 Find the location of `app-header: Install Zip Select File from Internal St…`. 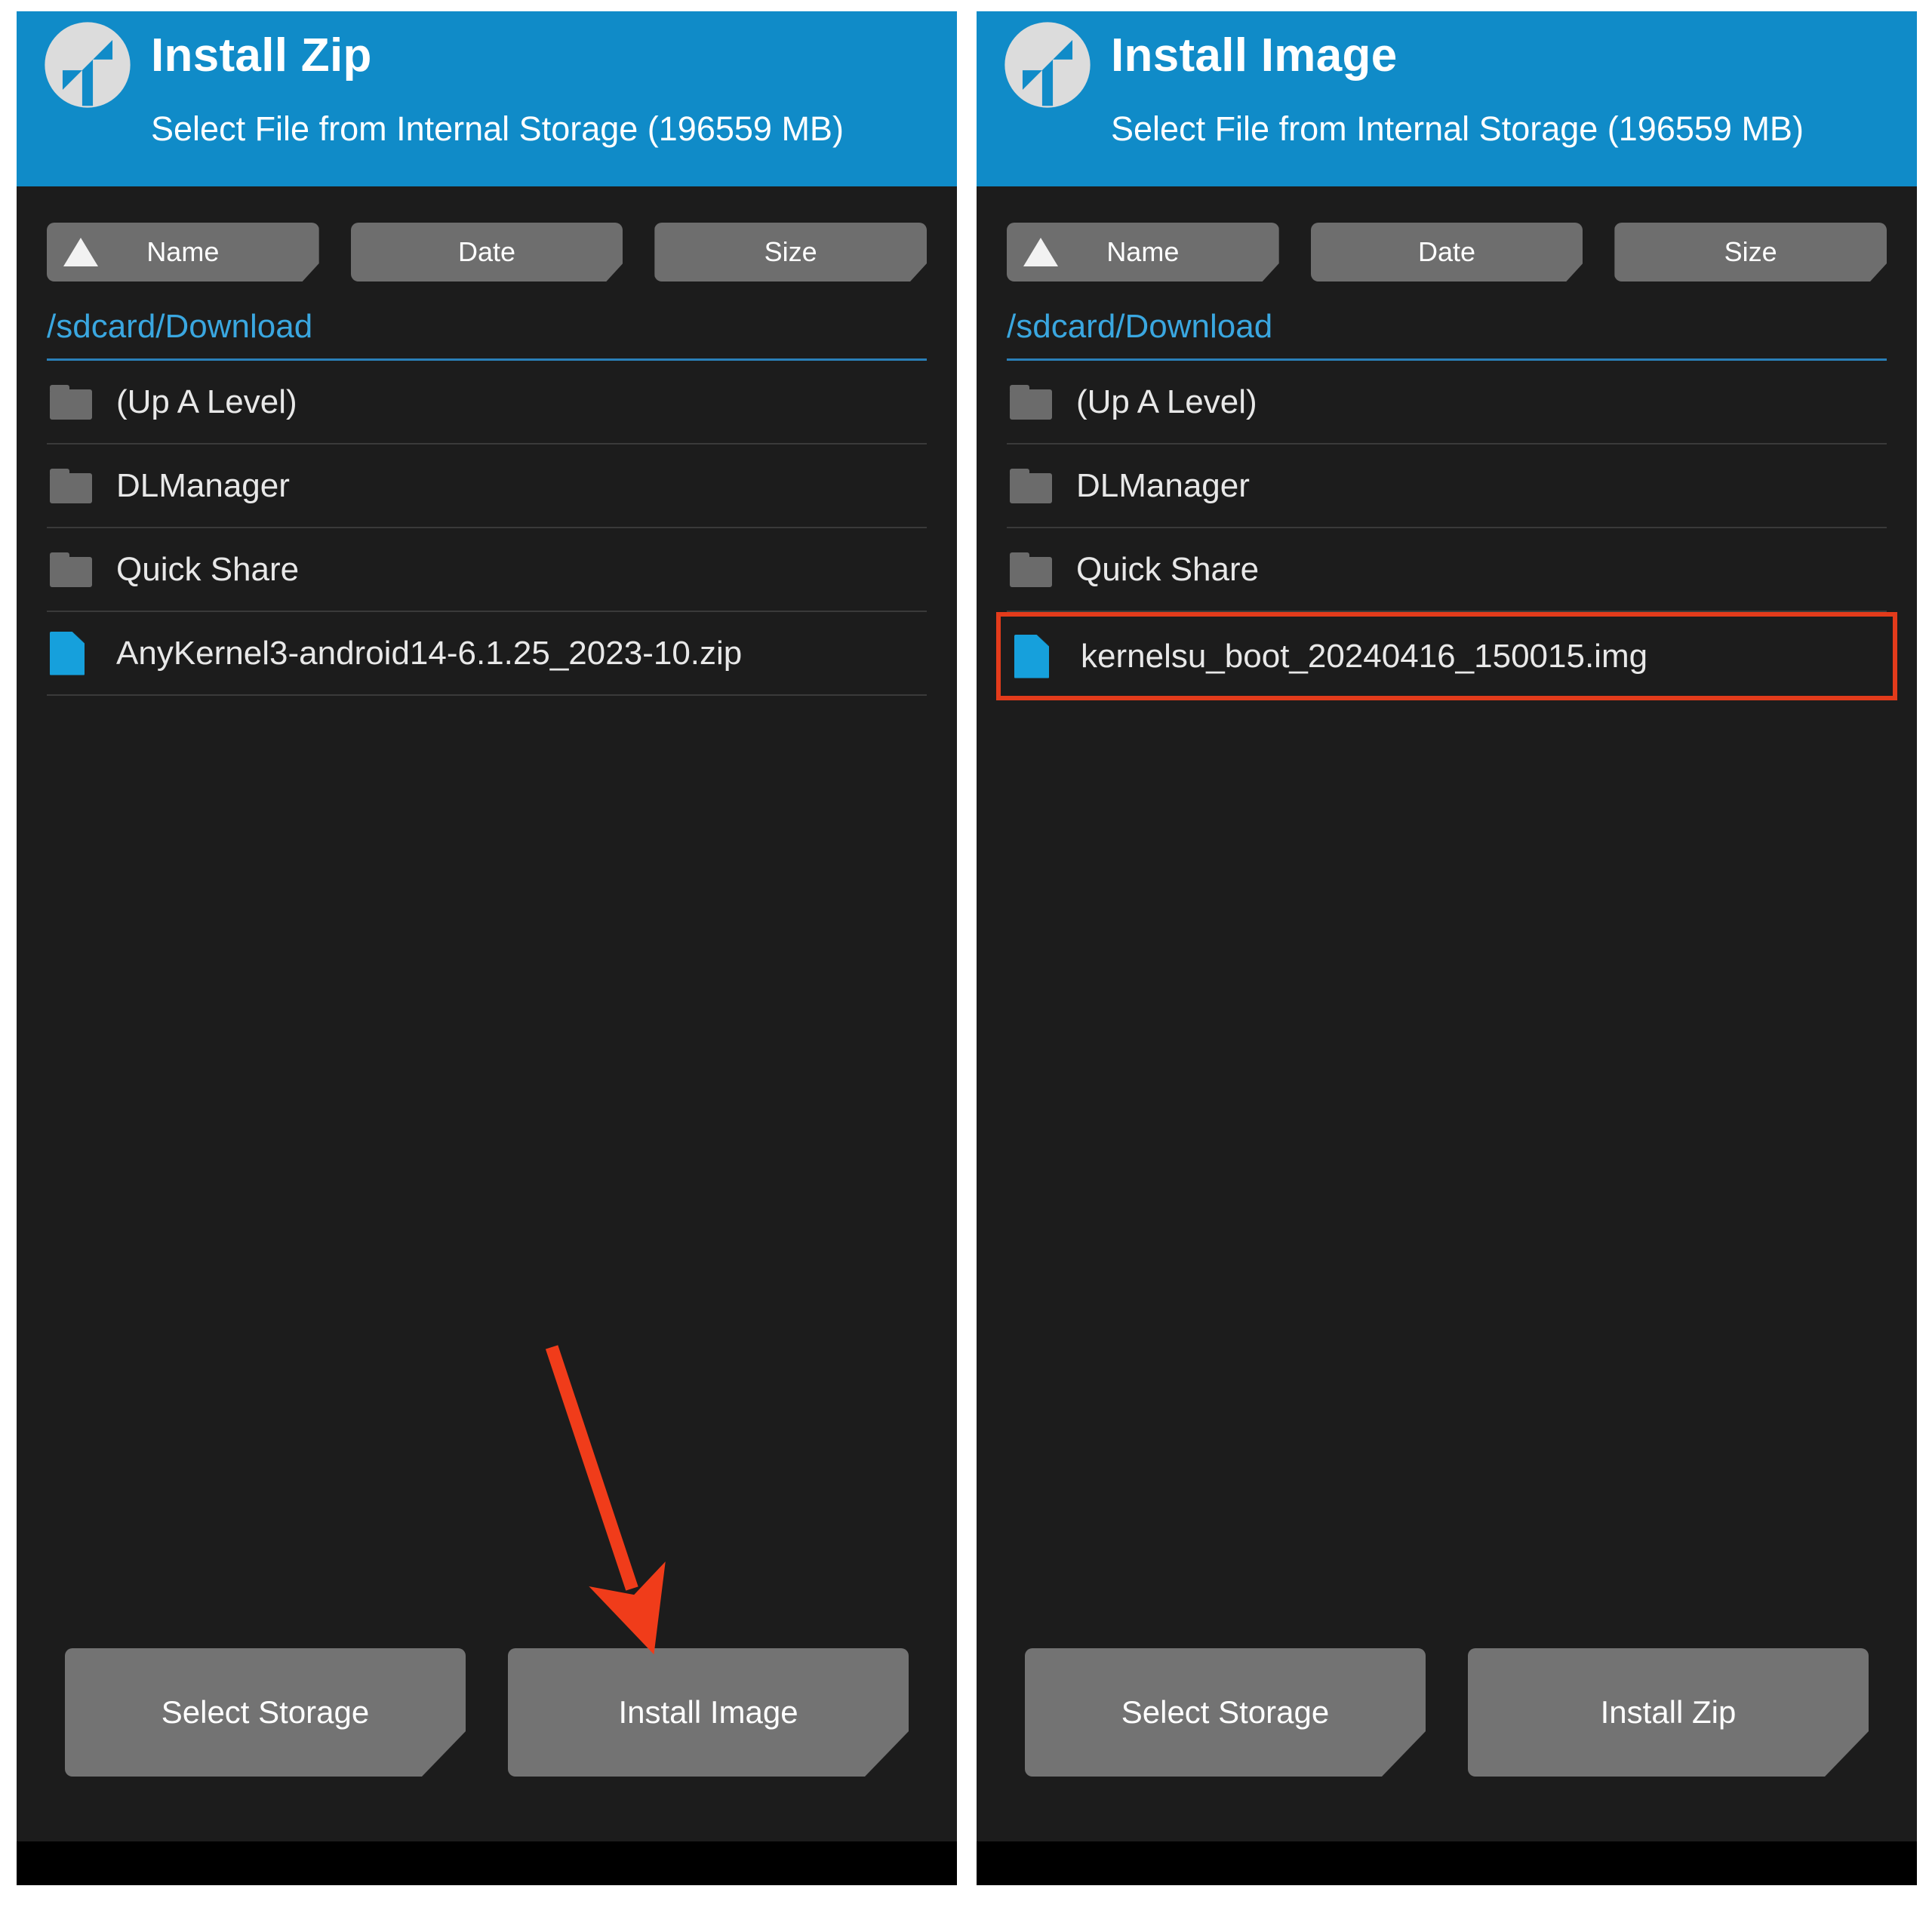

app-header: Install Zip Select File from Internal St… is located at coordinates (487, 98).